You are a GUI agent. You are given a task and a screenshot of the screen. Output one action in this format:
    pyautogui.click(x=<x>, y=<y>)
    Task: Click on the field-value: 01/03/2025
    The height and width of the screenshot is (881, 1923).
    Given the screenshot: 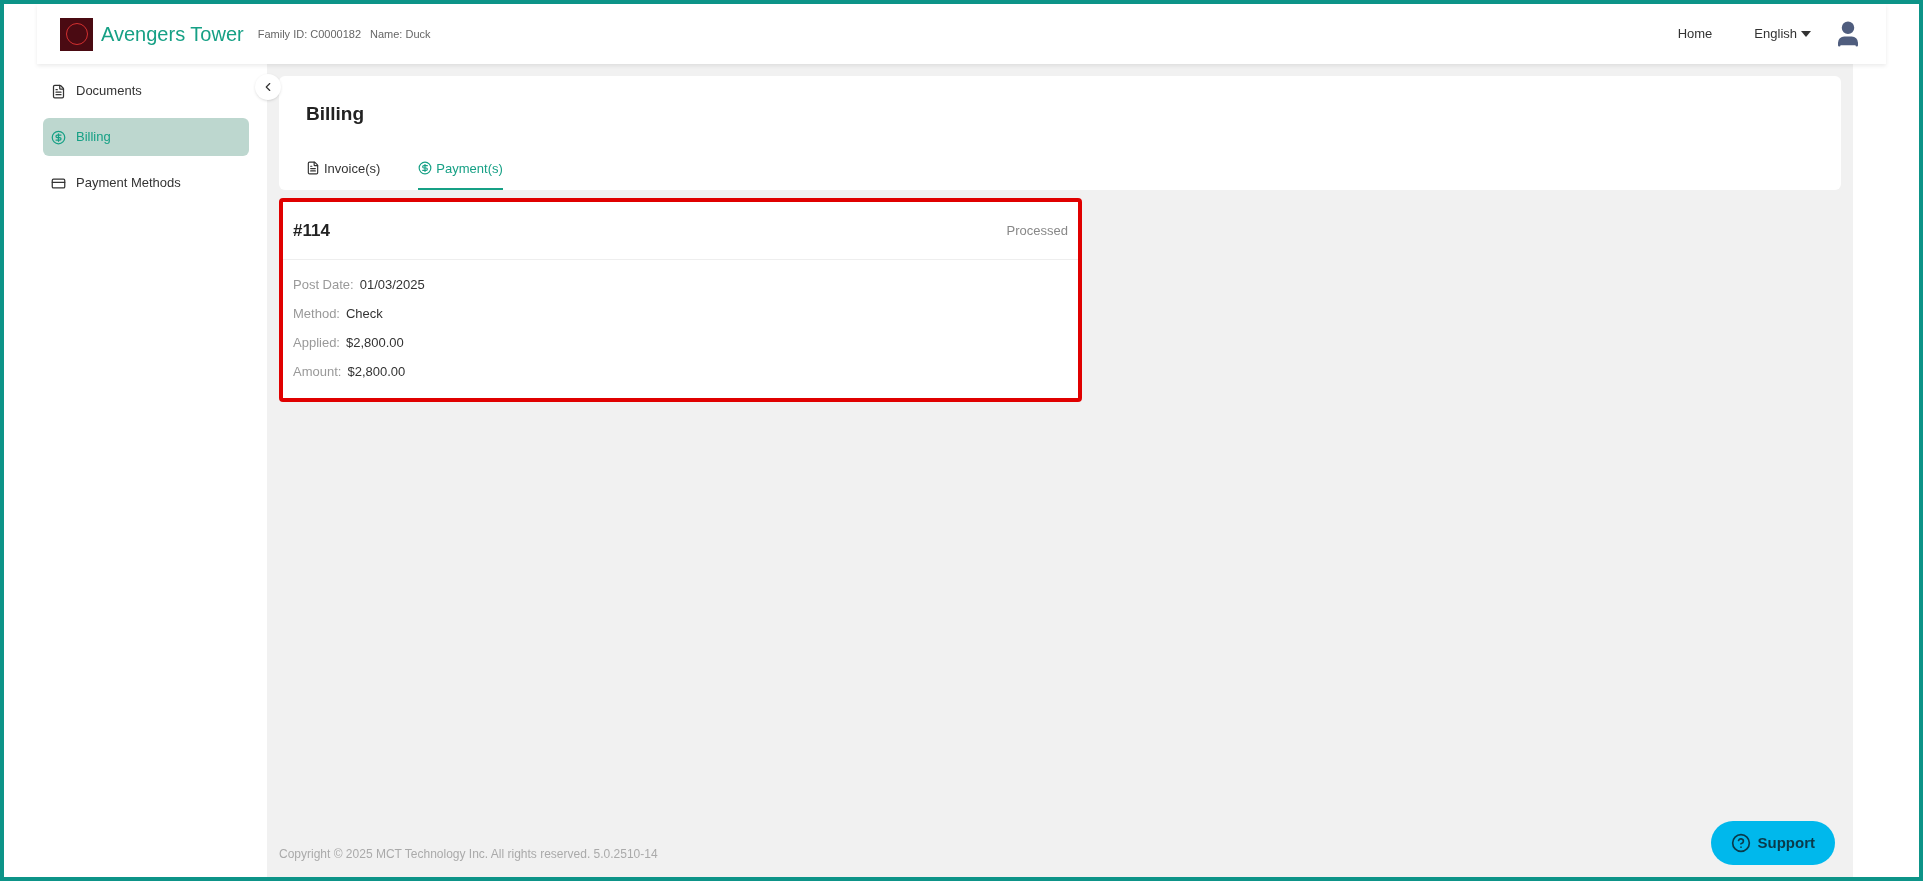 What is the action you would take?
    pyautogui.click(x=392, y=284)
    